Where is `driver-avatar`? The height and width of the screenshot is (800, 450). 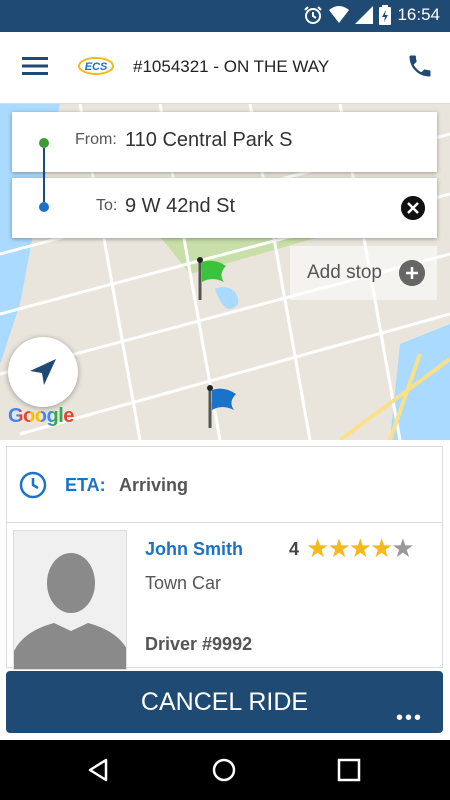 driver-avatar is located at coordinates (70, 600).